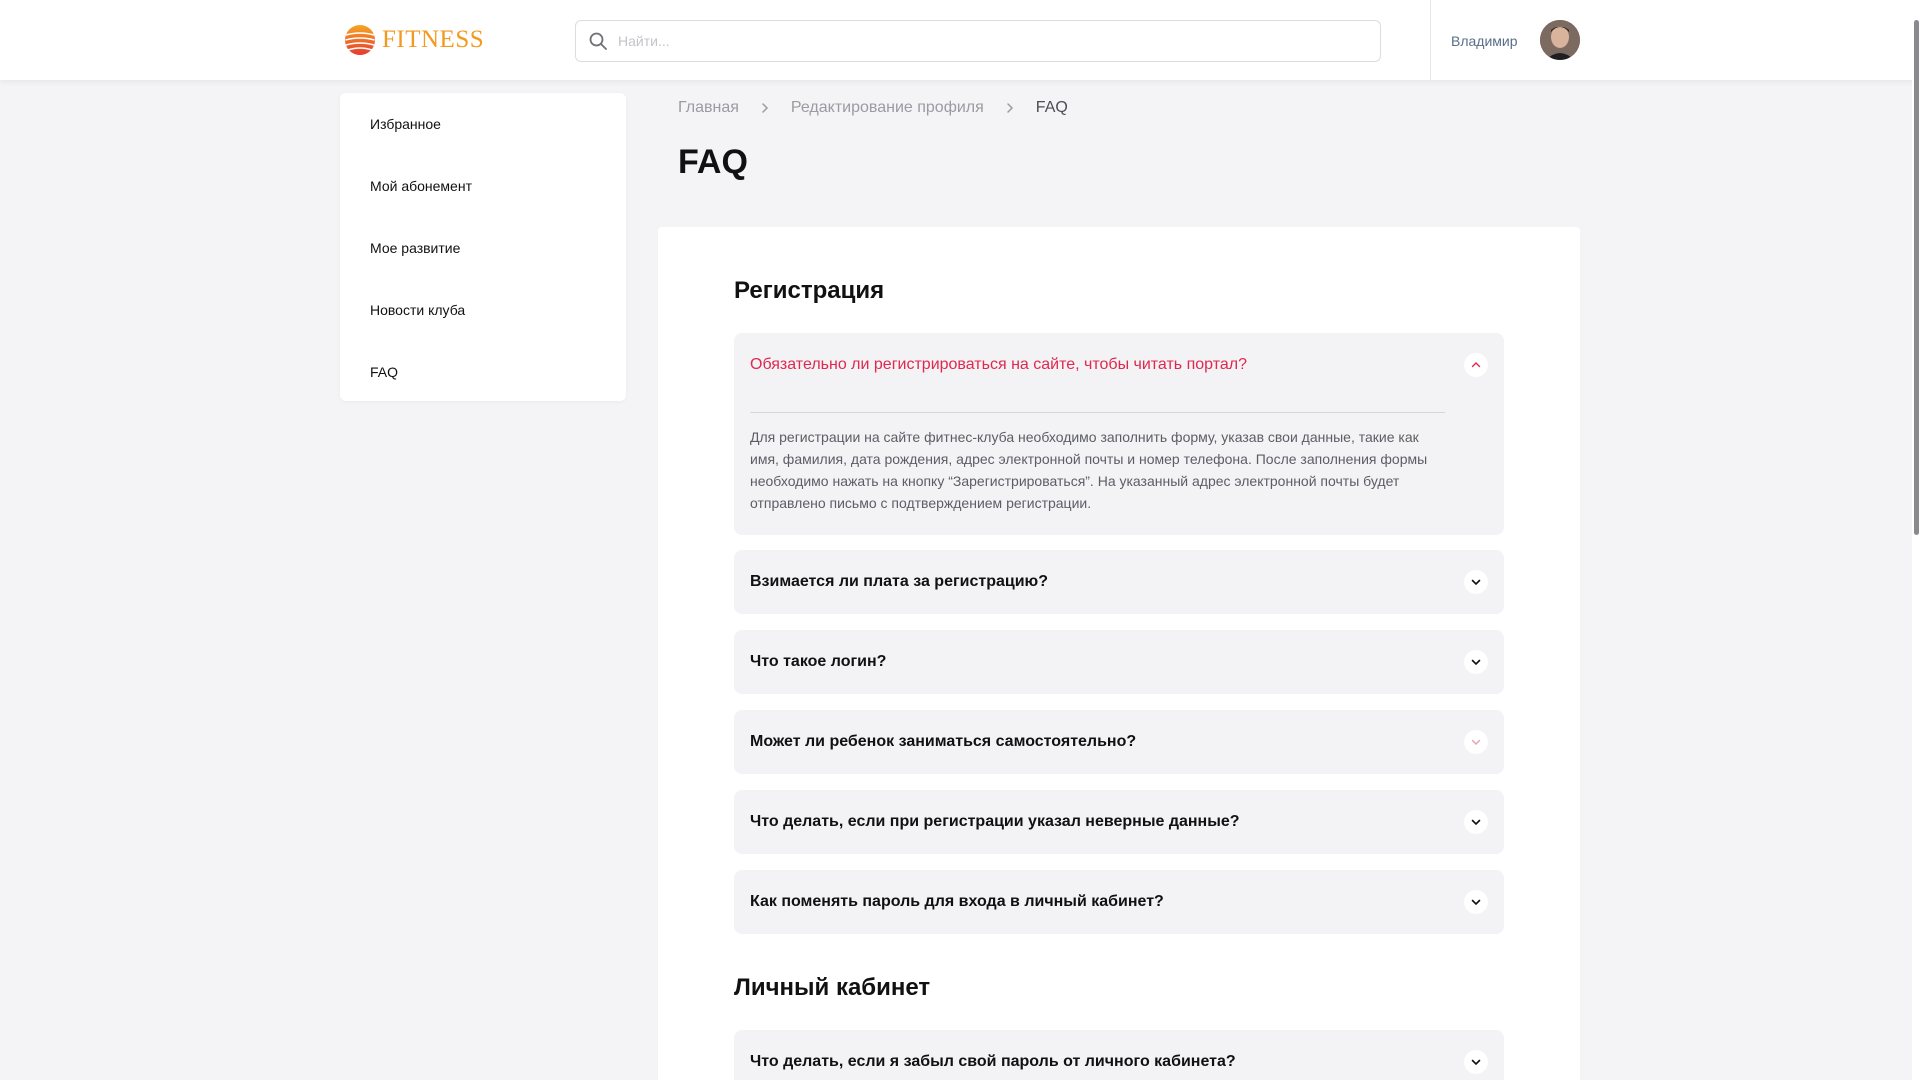 Image resolution: width=1920 pixels, height=1080 pixels. I want to click on sidebar-item-faq: FAQ, so click(483, 382).